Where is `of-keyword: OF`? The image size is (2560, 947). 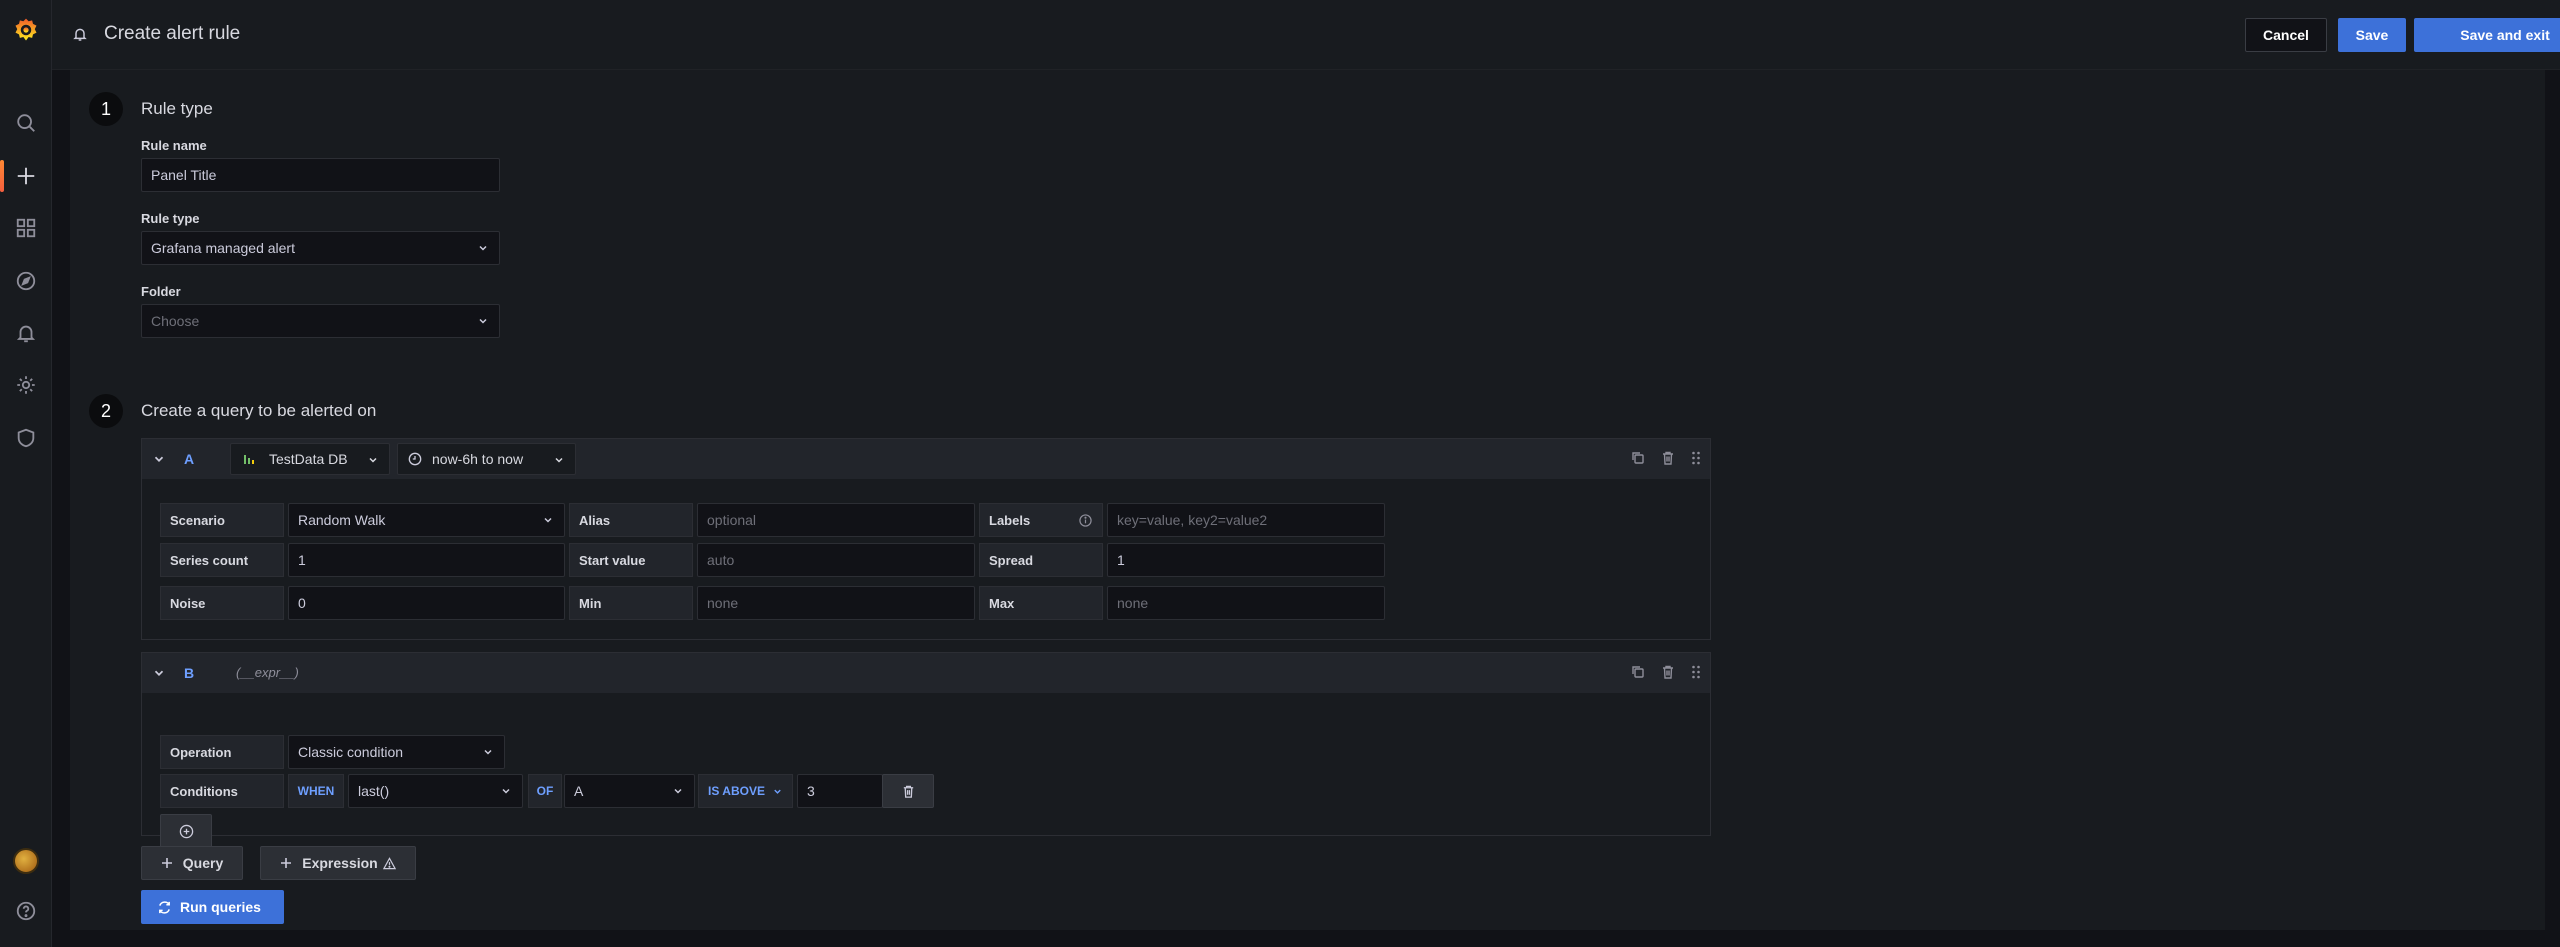 of-keyword: OF is located at coordinates (545, 791).